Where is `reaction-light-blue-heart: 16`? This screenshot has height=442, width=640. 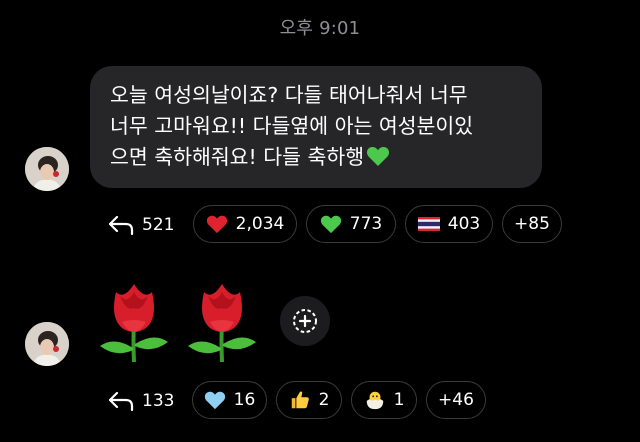 reaction-light-blue-heart: 16 is located at coordinates (229, 400).